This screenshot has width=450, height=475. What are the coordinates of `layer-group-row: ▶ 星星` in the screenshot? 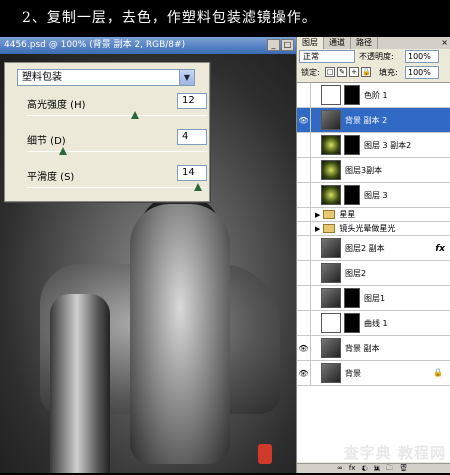 It's located at (373, 215).